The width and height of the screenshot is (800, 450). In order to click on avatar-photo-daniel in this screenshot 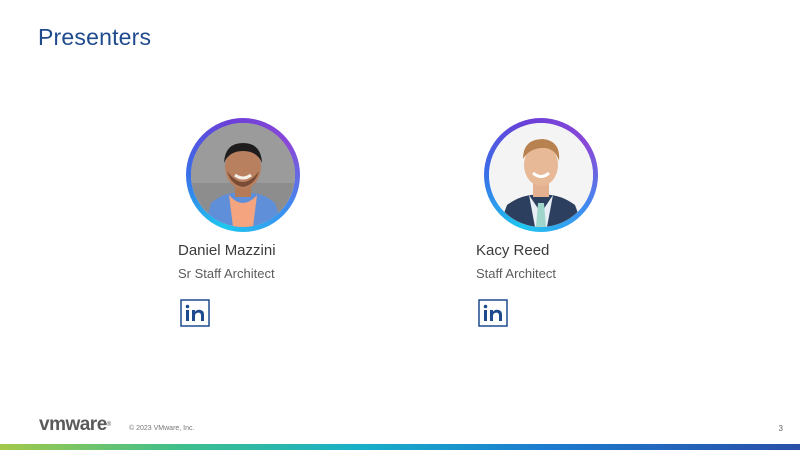, I will do `click(243, 175)`.